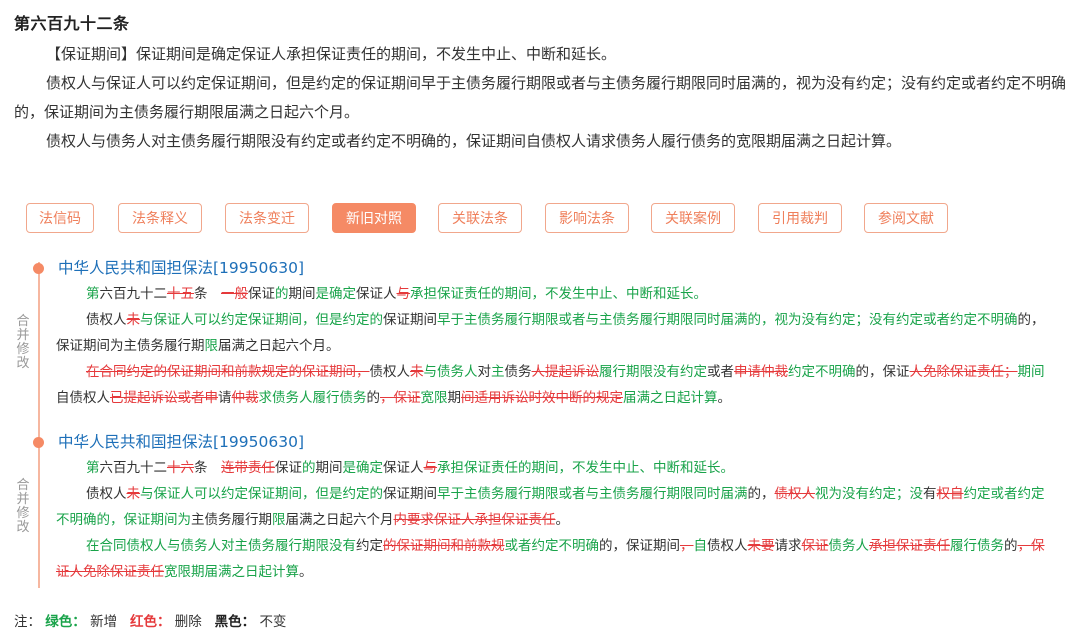 This screenshot has height=641, width=1080. What do you see at coordinates (248, 468) in the screenshot?
I see `deleted-text: 连带责任` at bounding box center [248, 468].